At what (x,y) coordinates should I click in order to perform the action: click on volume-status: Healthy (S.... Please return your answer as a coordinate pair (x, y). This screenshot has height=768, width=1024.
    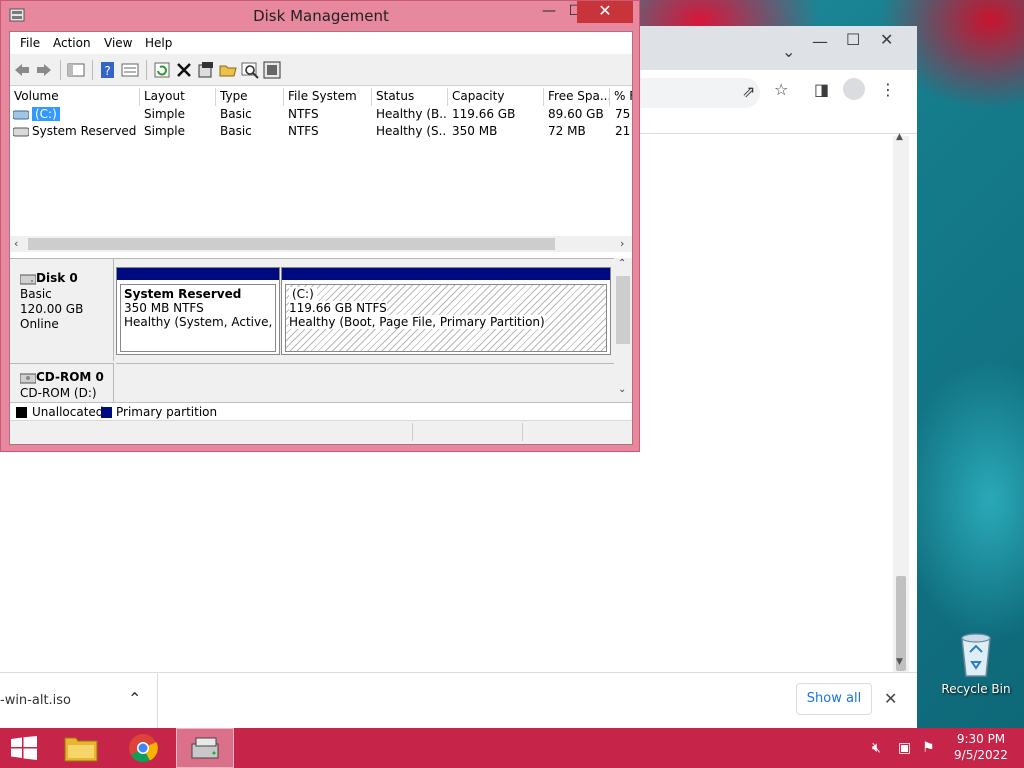
    Looking at the image, I should click on (411, 131).